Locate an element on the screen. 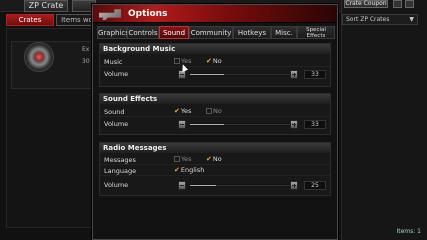 Image resolution: width=427 pixels, height=240 pixels. sound-volume-slider is located at coordinates (238, 124).